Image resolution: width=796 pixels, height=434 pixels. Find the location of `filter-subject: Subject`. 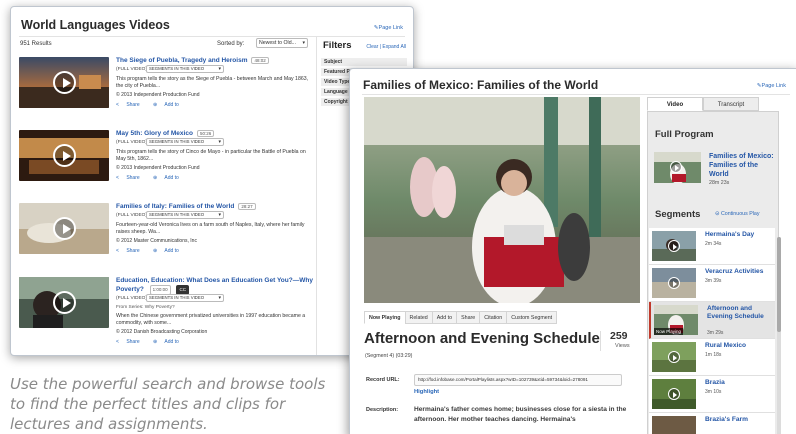

filter-subject: Subject is located at coordinates (364, 62).